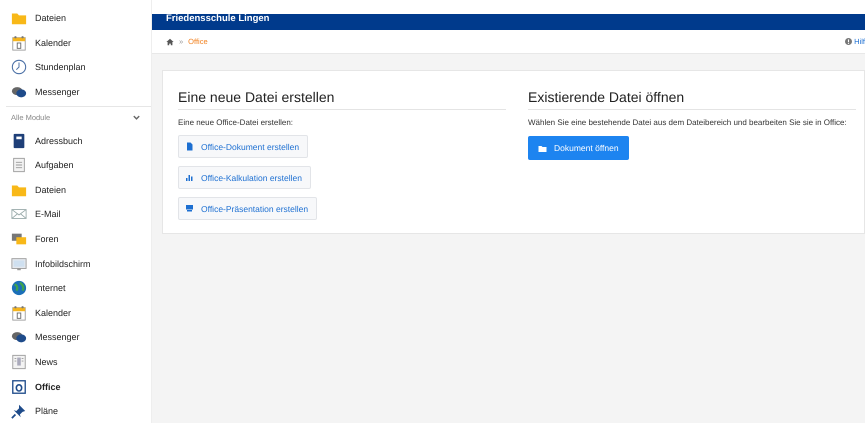  Describe the element at coordinates (19, 386) in the screenshot. I see `document-o-icon` at that location.